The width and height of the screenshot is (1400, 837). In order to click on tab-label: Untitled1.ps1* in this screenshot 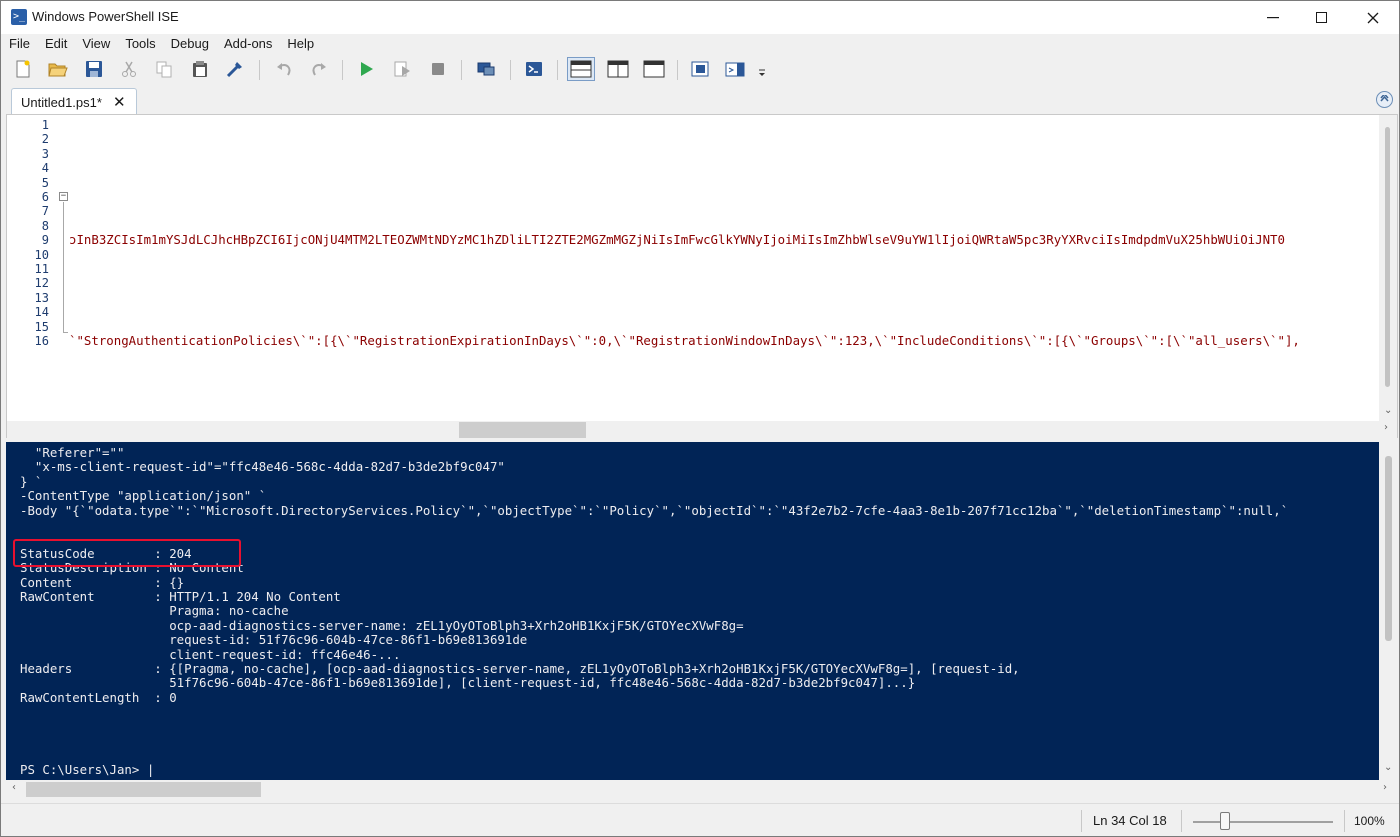, I will do `click(61, 102)`.